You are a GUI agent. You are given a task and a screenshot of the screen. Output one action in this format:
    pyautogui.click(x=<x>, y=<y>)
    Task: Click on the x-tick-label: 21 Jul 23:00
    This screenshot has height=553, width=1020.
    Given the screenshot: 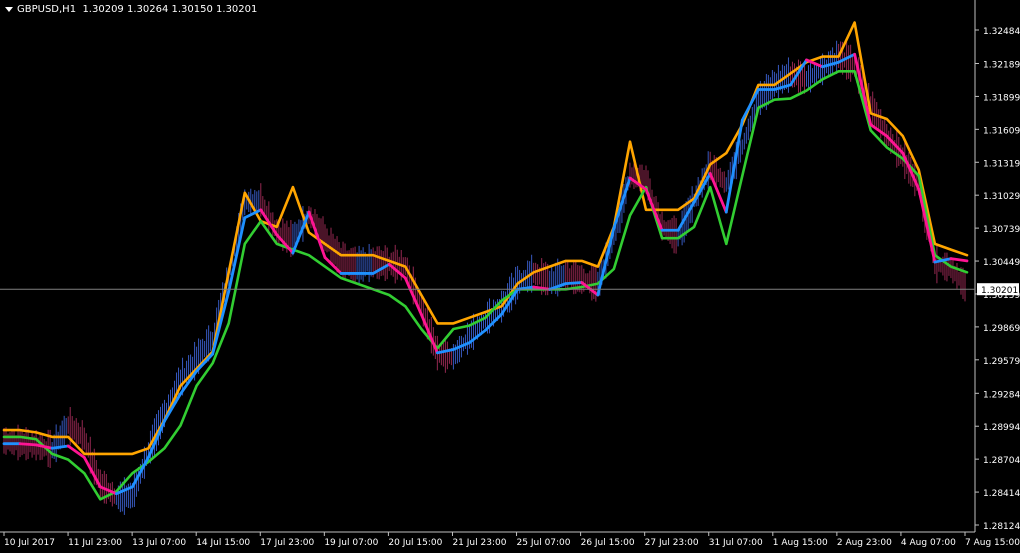 What is the action you would take?
    pyautogui.click(x=479, y=543)
    